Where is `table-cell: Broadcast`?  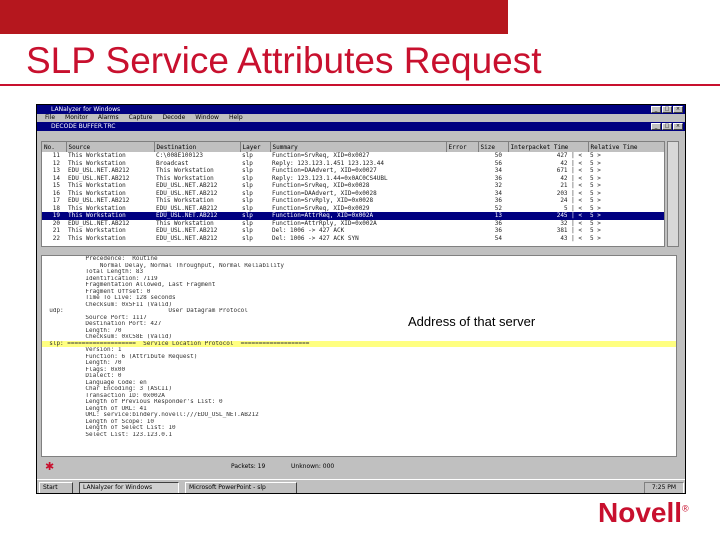 table-cell: Broadcast is located at coordinates (172, 163).